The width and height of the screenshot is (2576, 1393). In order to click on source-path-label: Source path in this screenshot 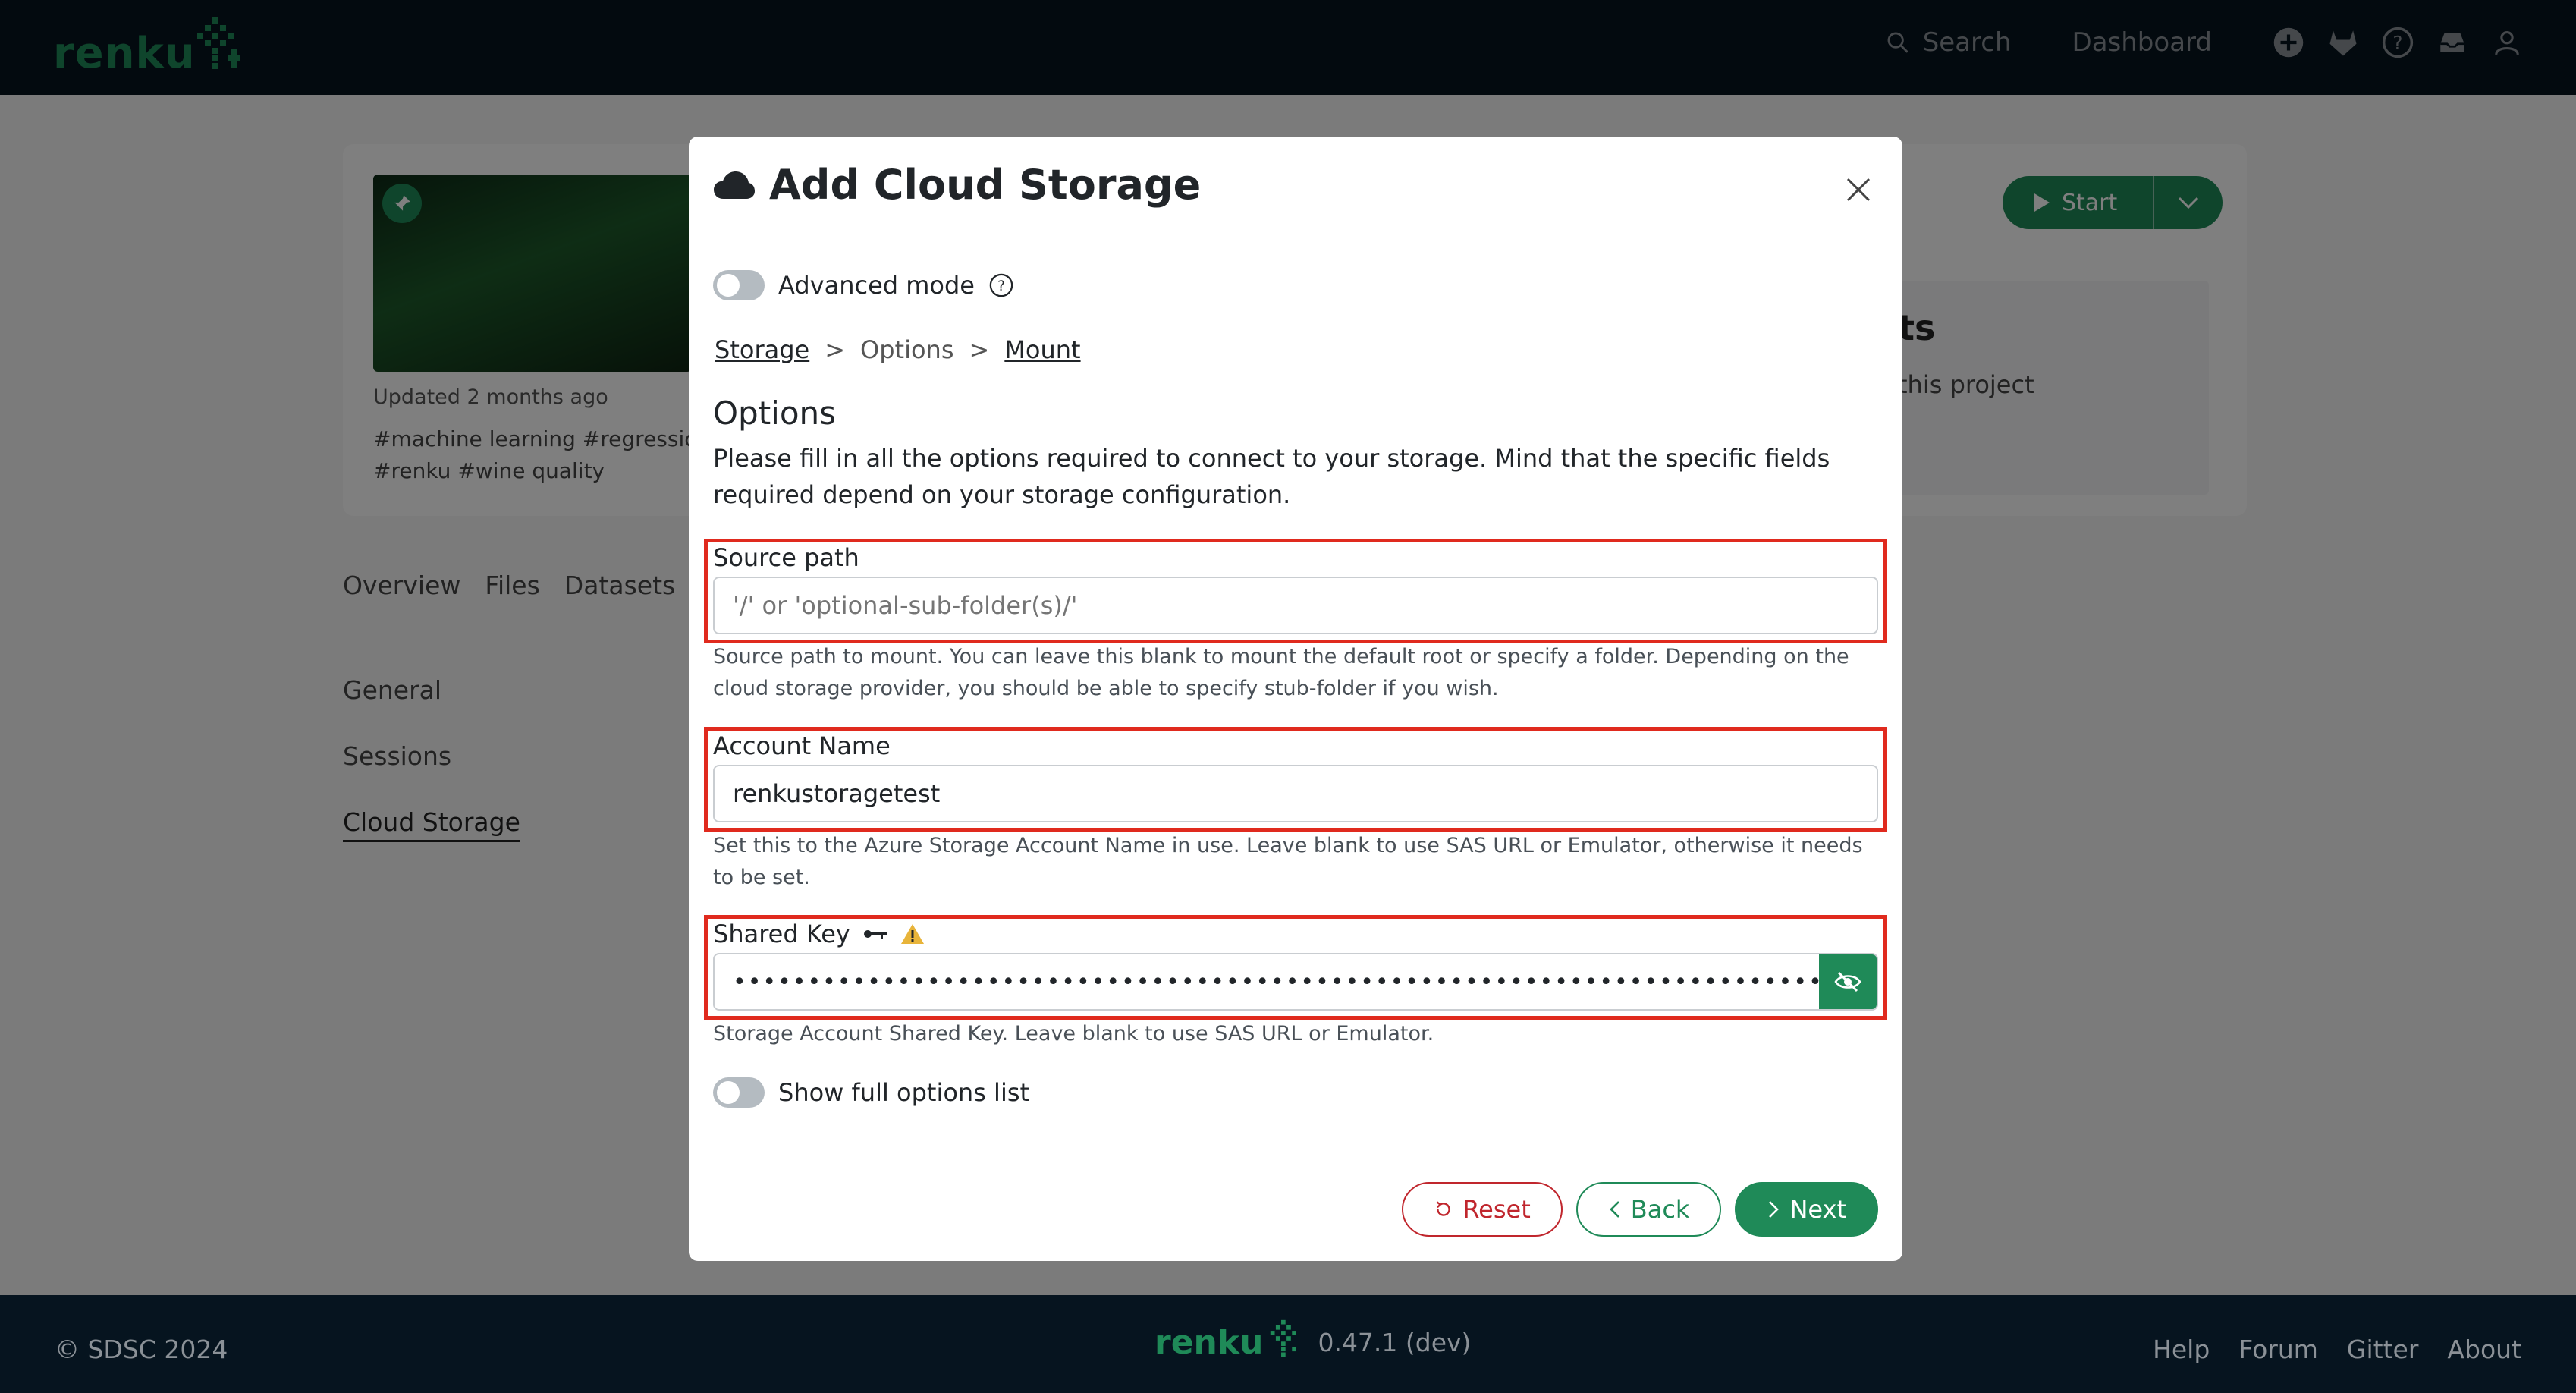, I will do `click(786, 557)`.